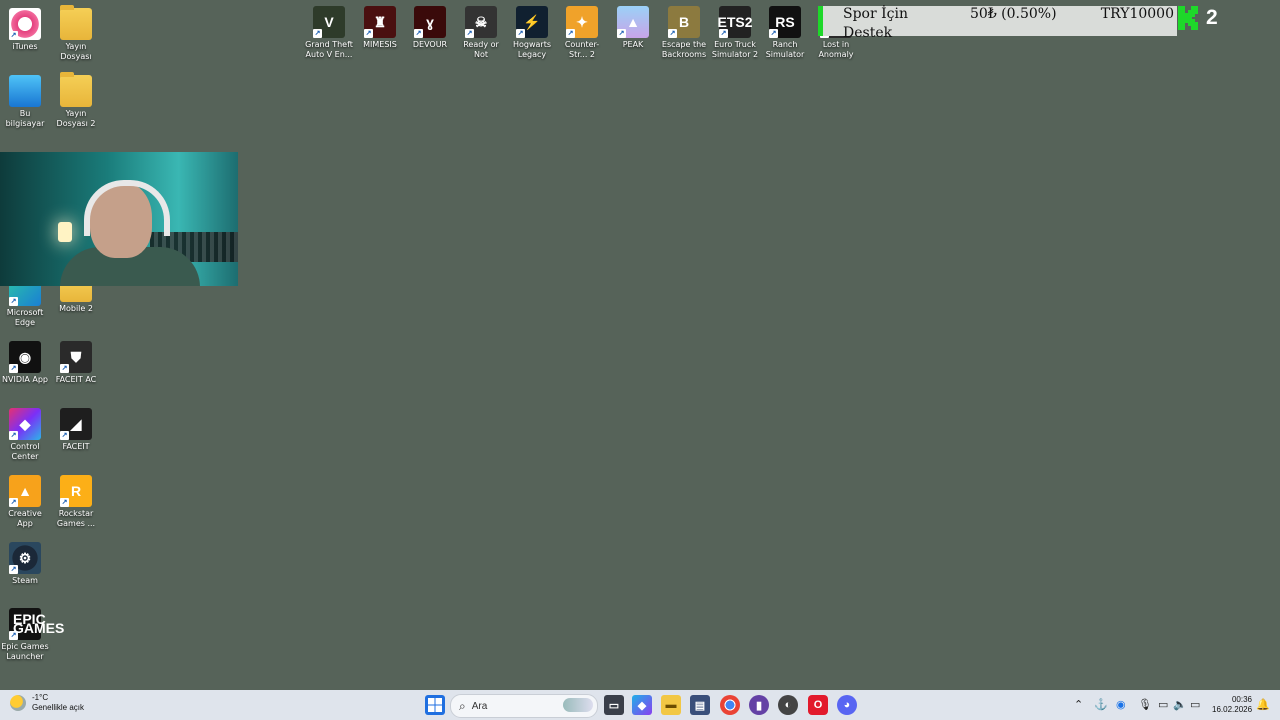 The height and width of the screenshot is (720, 1280). I want to click on icon-label: Lost in Anomaly, so click(836, 49).